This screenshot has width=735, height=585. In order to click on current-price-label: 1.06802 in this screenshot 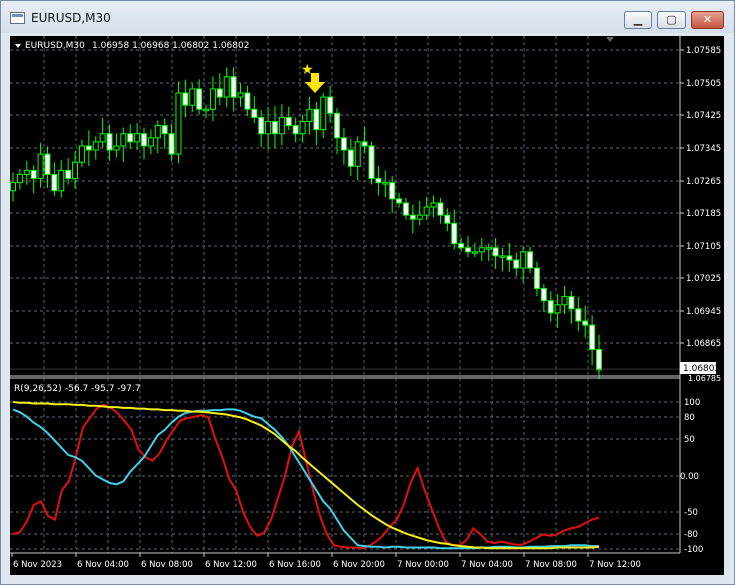, I will do `click(701, 369)`.